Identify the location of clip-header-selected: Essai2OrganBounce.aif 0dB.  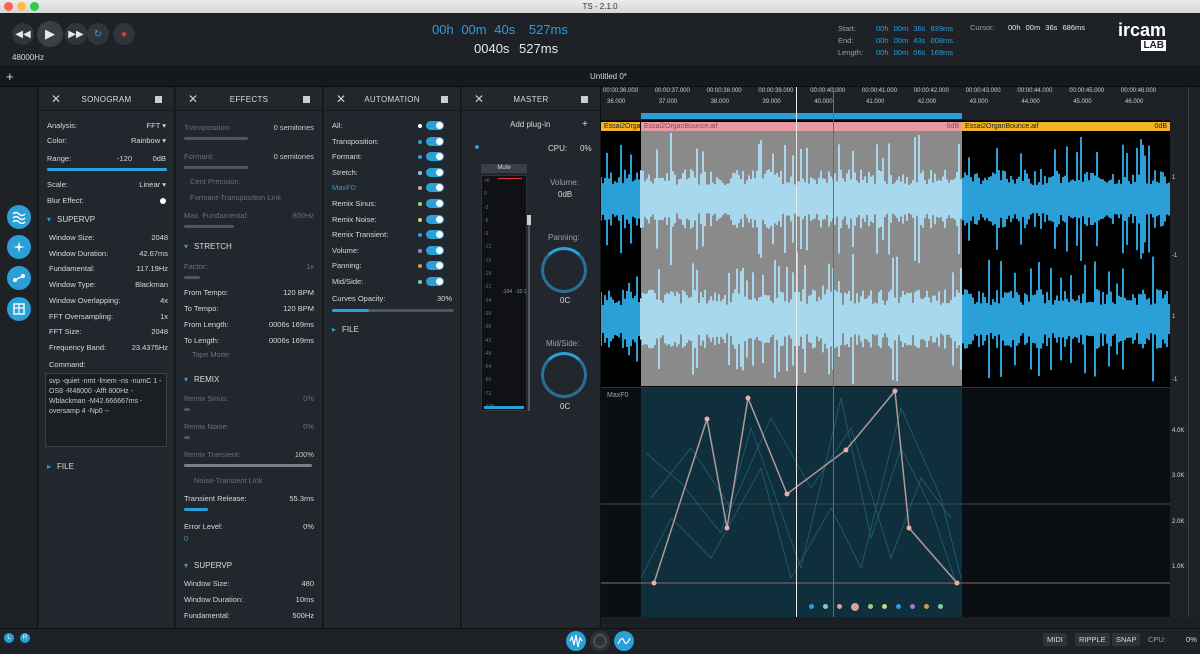
(801, 126).